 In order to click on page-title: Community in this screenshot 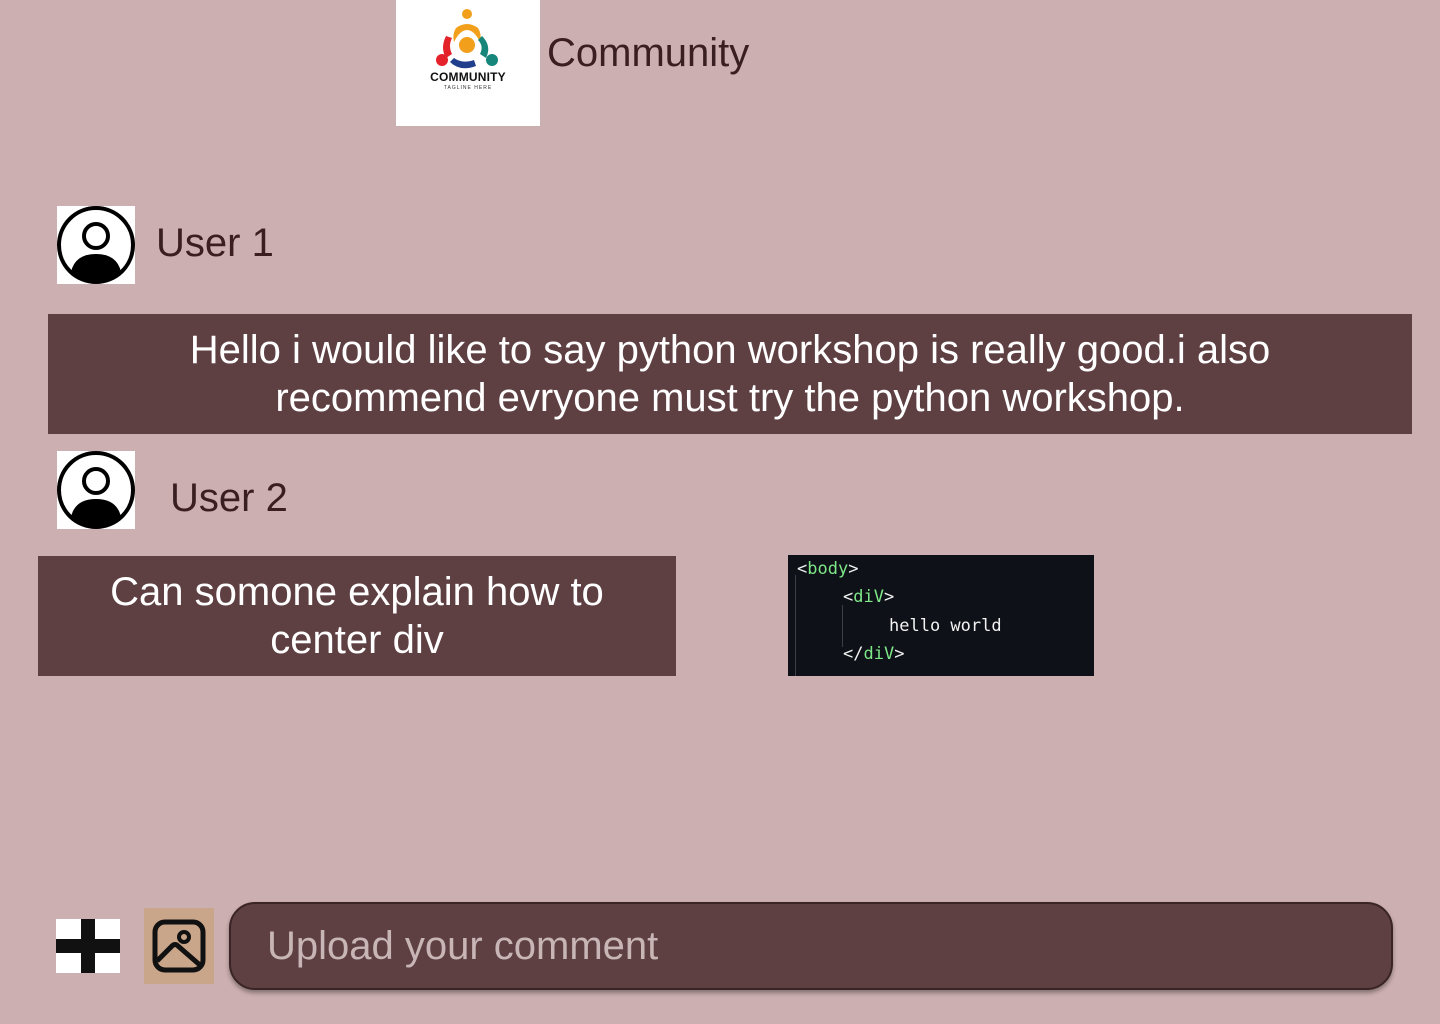, I will do `click(648, 53)`.